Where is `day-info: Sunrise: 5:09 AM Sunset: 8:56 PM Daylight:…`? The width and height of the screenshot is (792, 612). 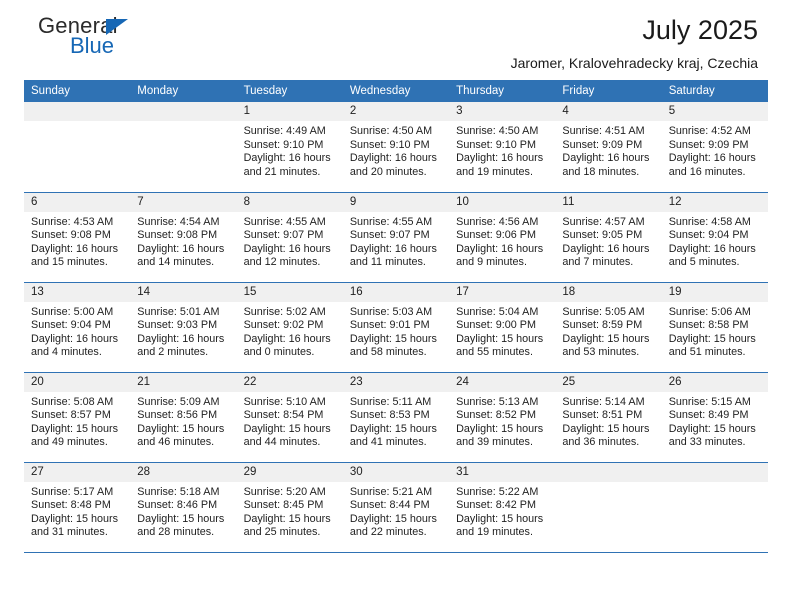 day-info: Sunrise: 5:09 AM Sunset: 8:56 PM Daylight:… is located at coordinates (183, 421).